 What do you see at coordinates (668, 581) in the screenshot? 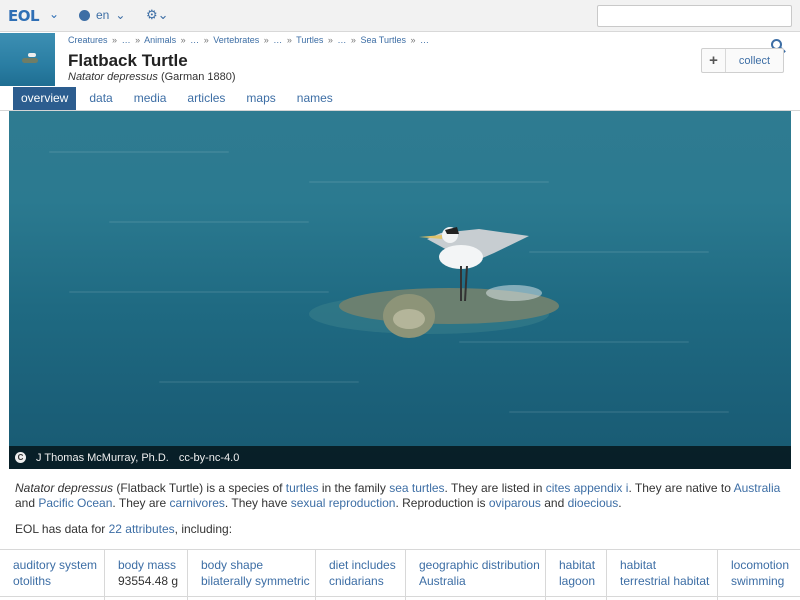
I see `attribute-value: terrestrial habitat` at bounding box center [668, 581].